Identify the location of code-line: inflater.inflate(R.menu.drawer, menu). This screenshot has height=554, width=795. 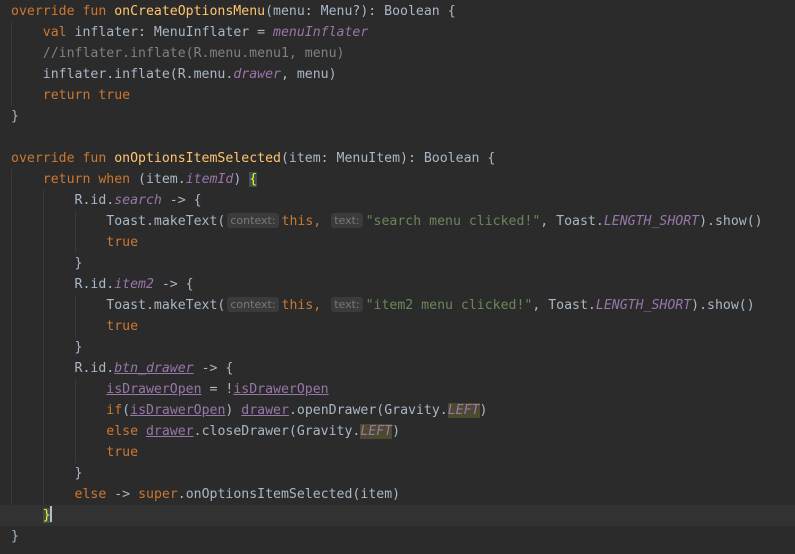
(397, 74).